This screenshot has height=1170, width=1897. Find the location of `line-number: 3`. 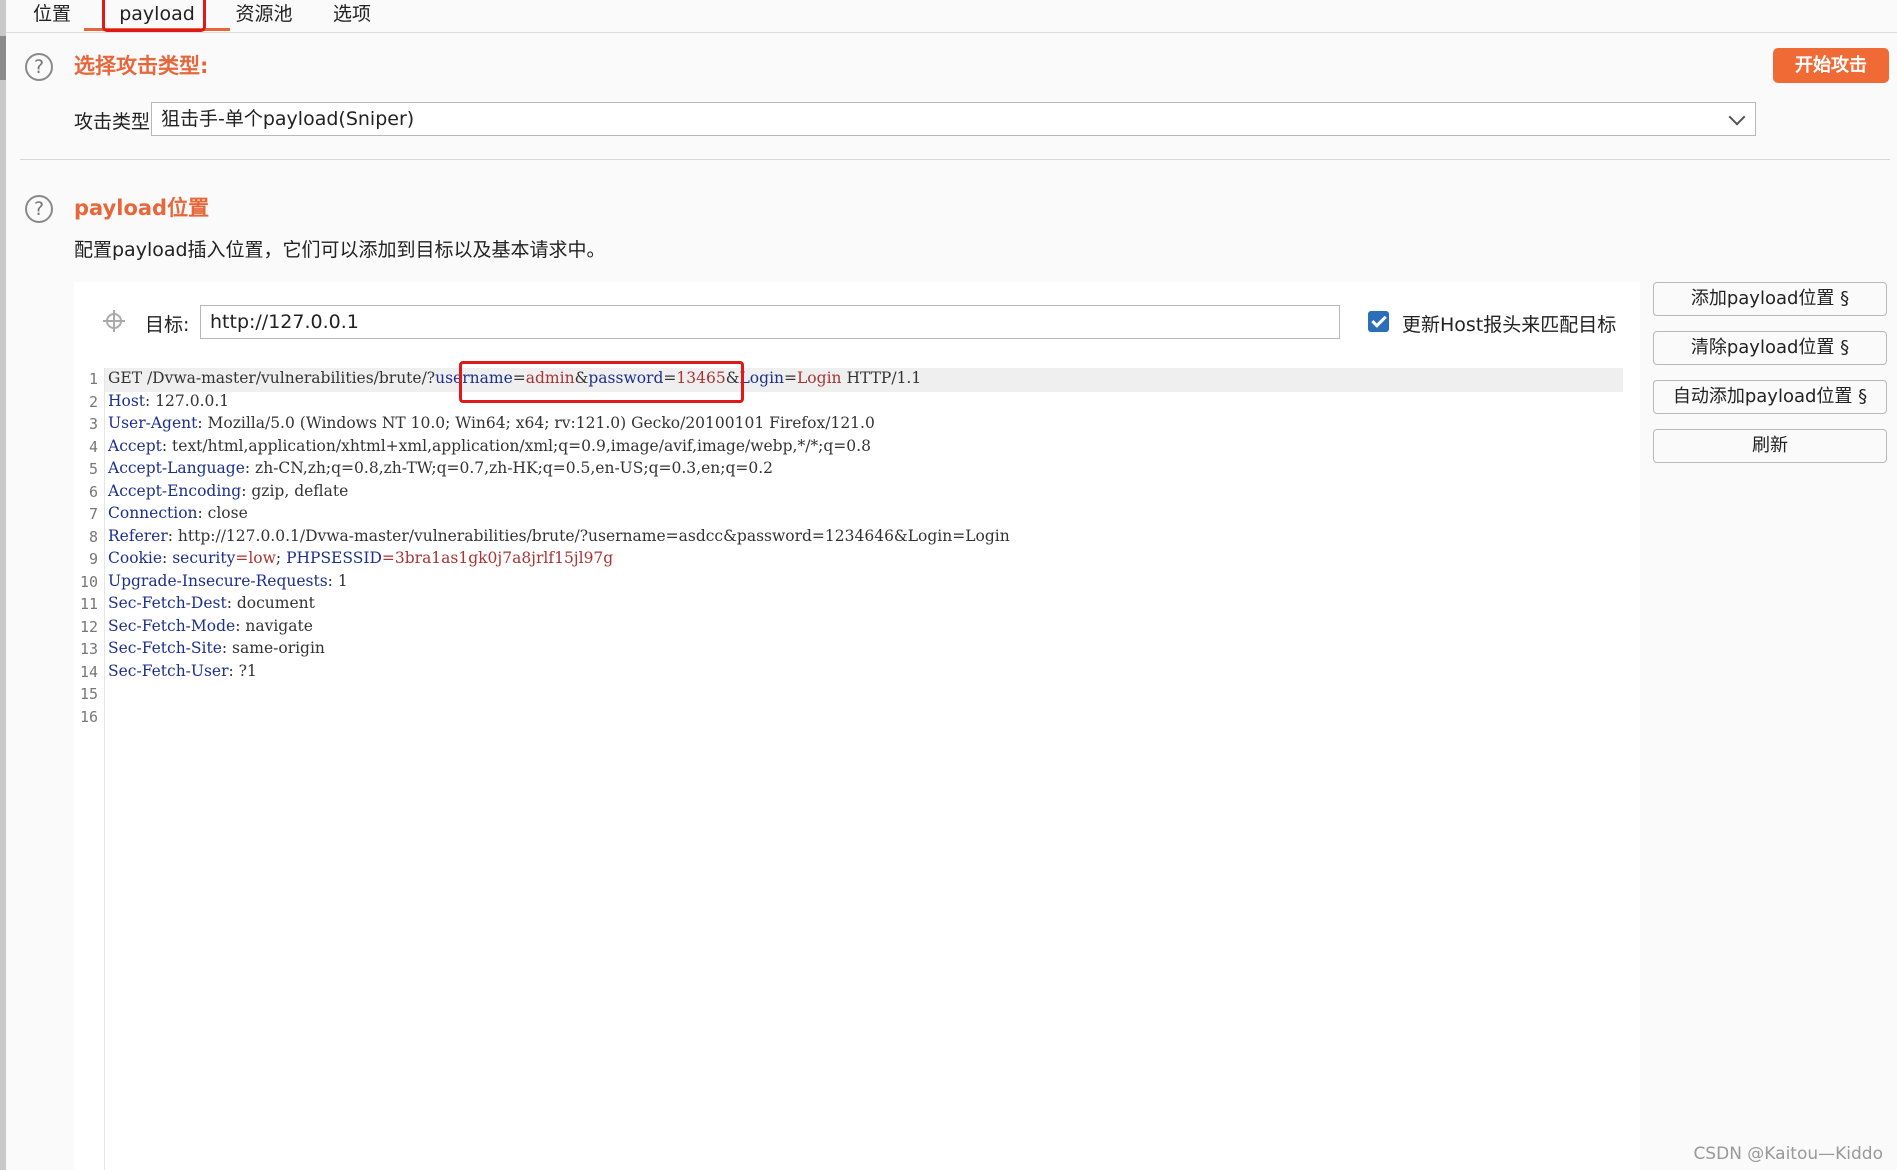

line-number: 3 is located at coordinates (93, 424).